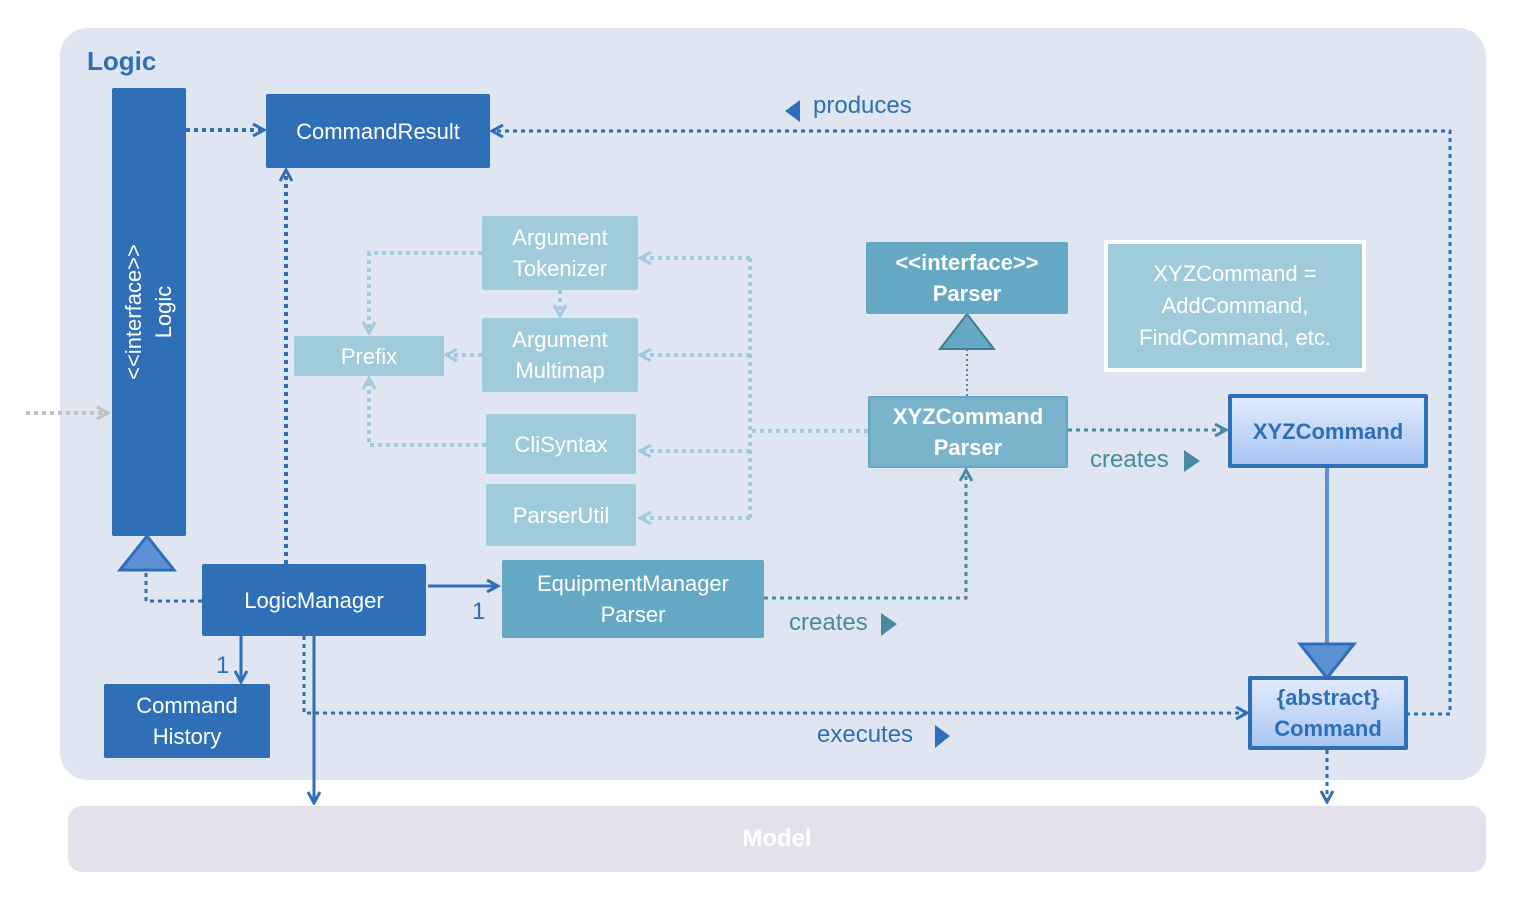 The width and height of the screenshot is (1516, 898). Describe the element at coordinates (187, 736) in the screenshot. I see `command-history-name-2: History` at that location.